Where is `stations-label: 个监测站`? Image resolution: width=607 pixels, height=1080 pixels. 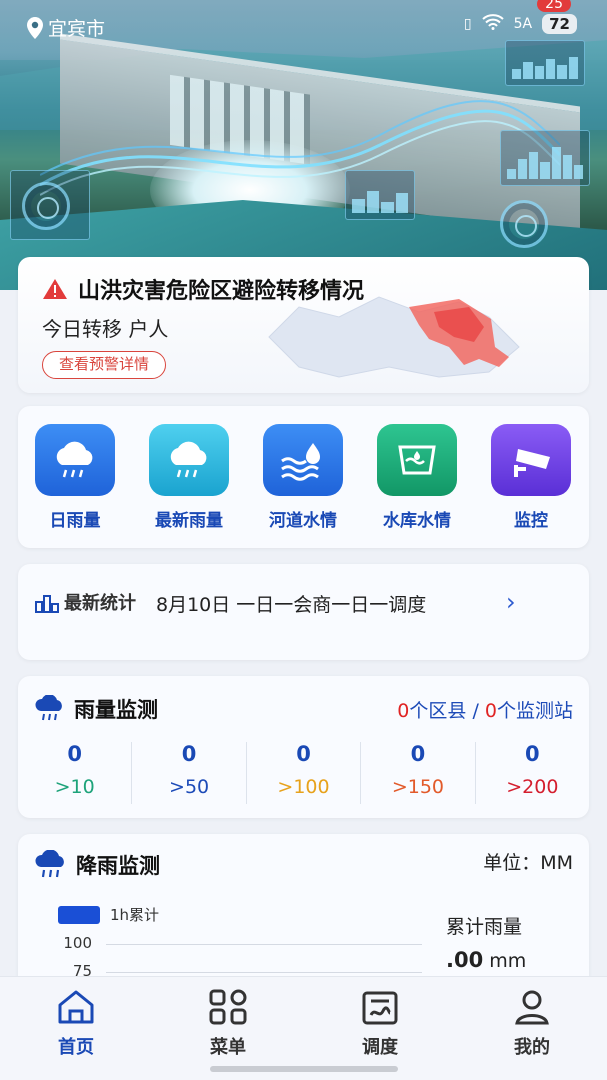 stations-label: 个监测站 is located at coordinates (534, 711).